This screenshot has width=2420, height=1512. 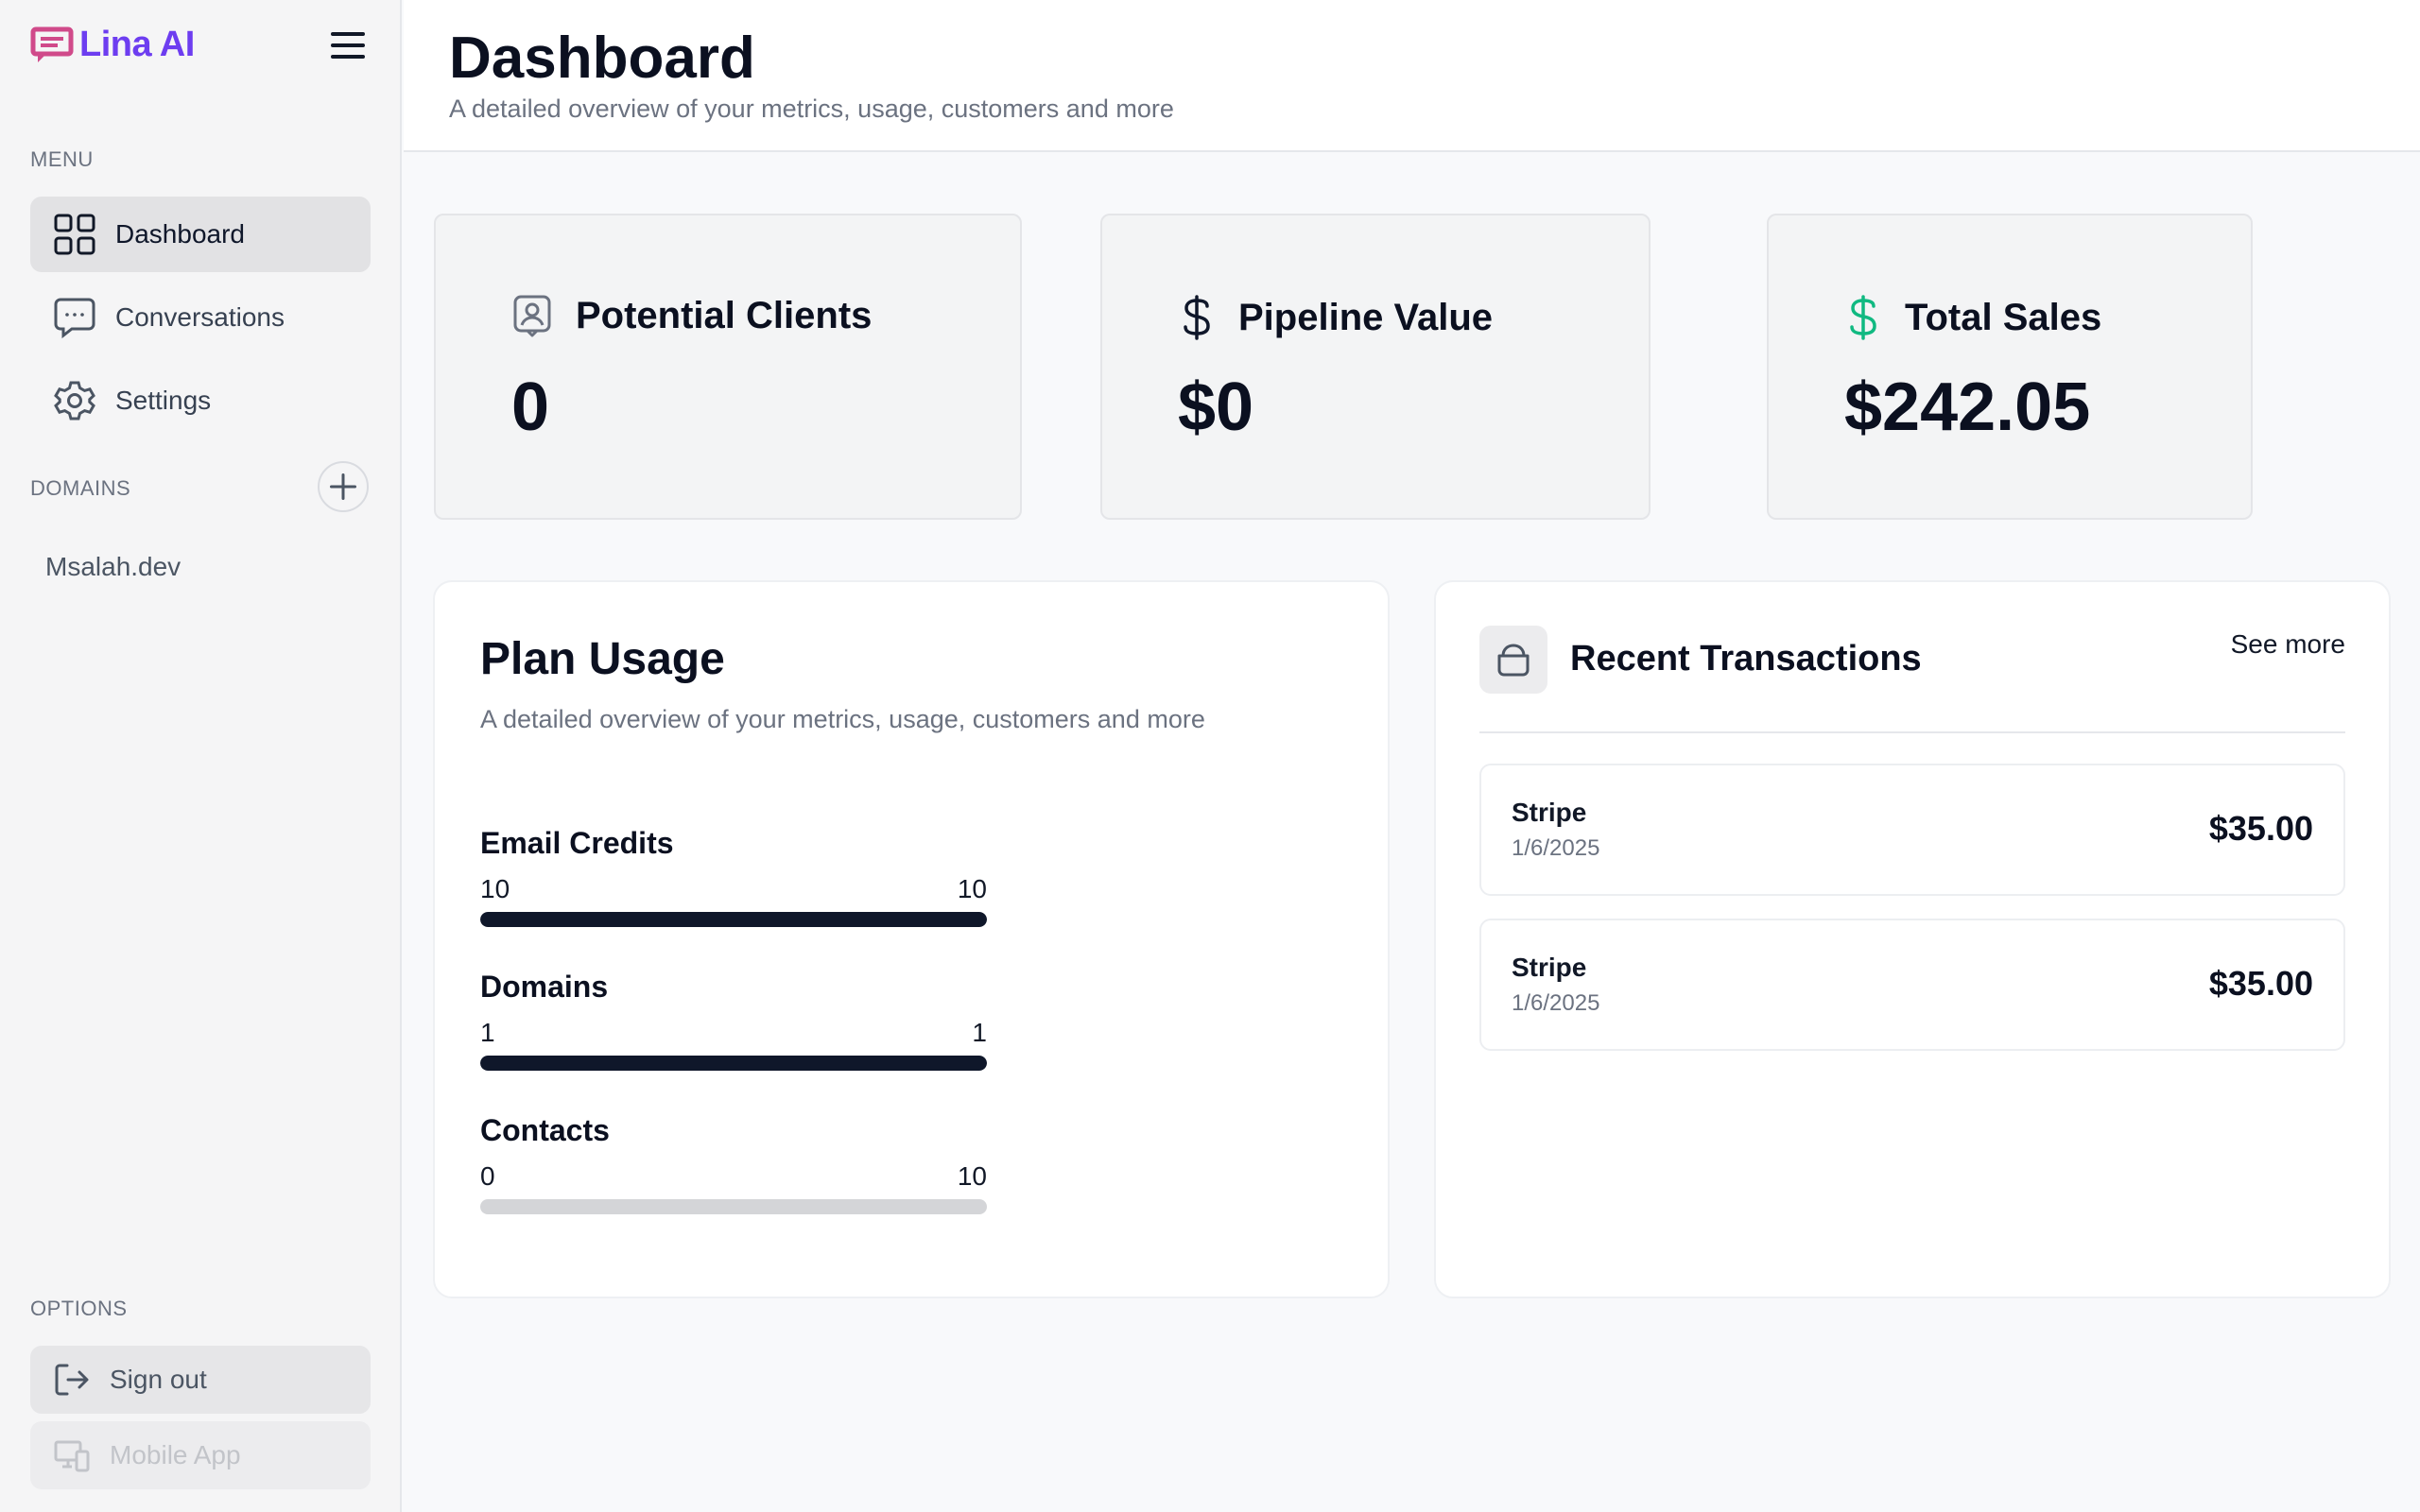 What do you see at coordinates (180, 234) in the screenshot?
I see `sidebar-item-label: Dashboard` at bounding box center [180, 234].